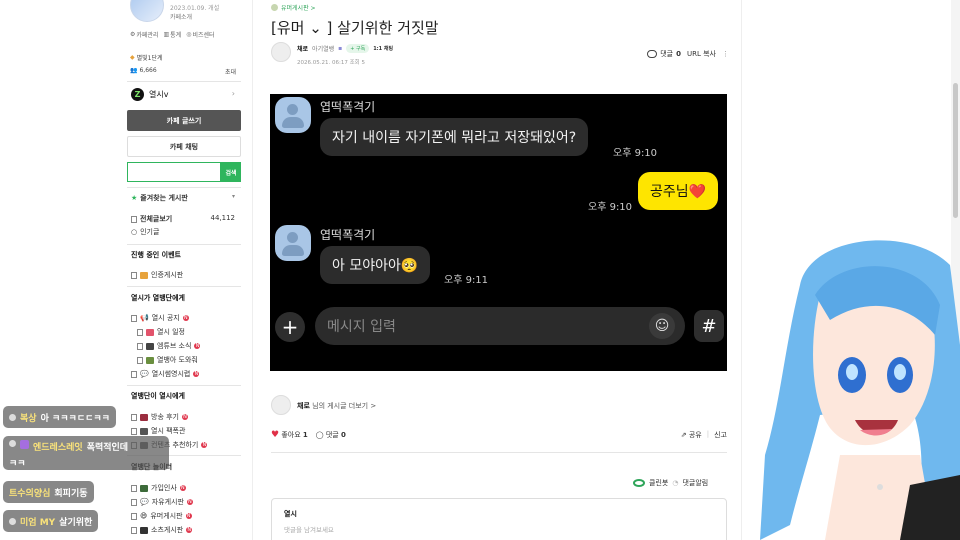  I want to click on reply-bubble: 공주님❤️, so click(678, 191).